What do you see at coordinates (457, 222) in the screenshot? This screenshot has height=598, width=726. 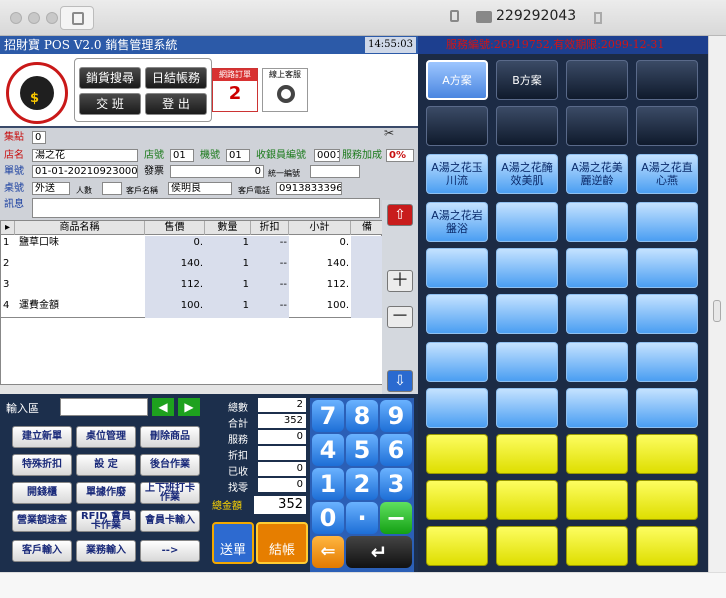 I see `item-button: A湯之花岩盤浴` at bounding box center [457, 222].